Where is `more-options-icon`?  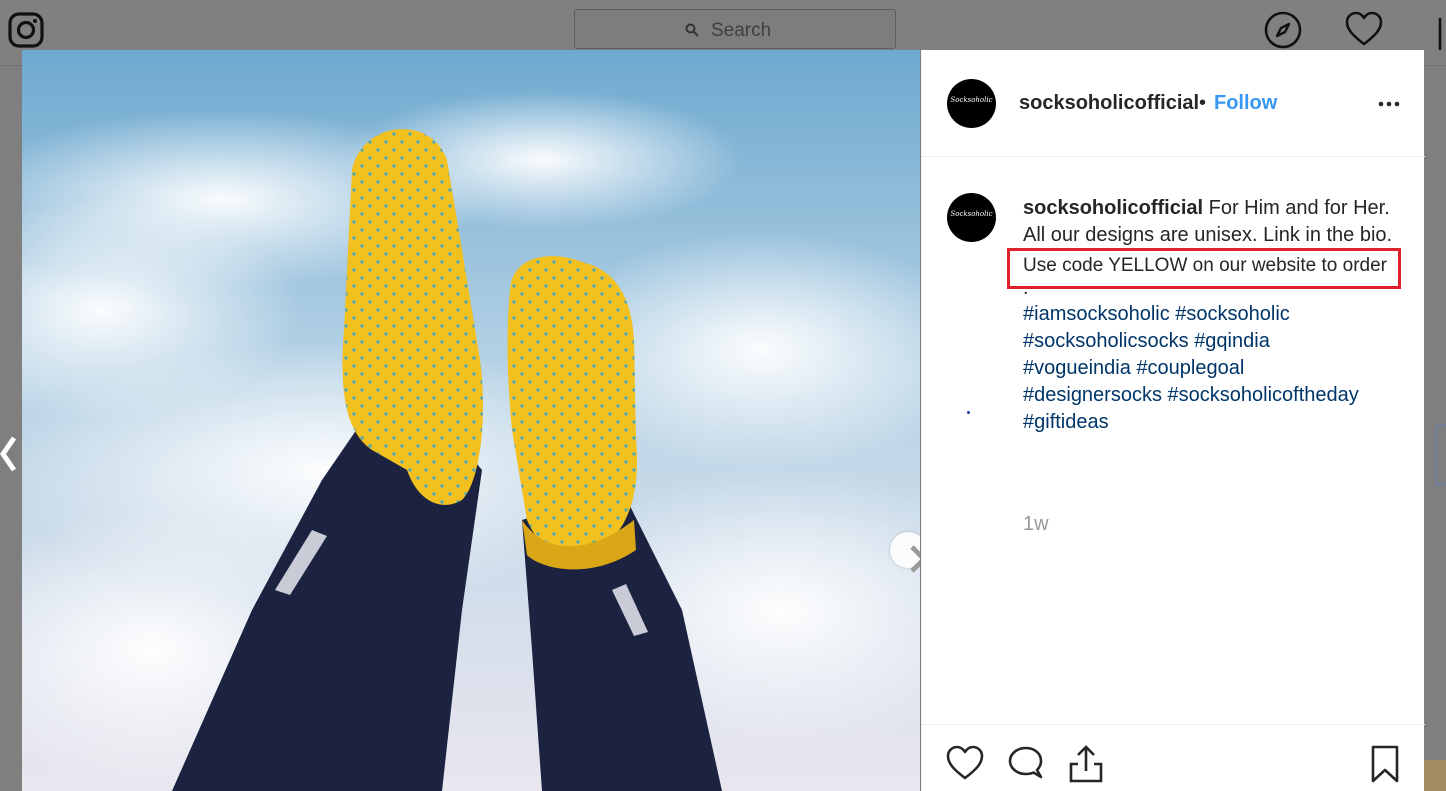 more-options-icon is located at coordinates (1389, 104).